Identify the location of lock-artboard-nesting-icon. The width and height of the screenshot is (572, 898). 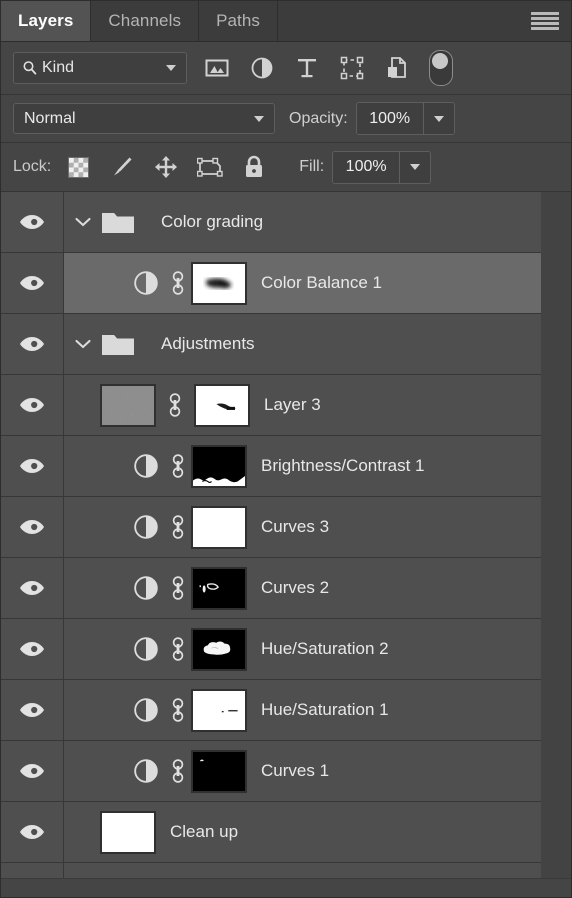
(210, 167).